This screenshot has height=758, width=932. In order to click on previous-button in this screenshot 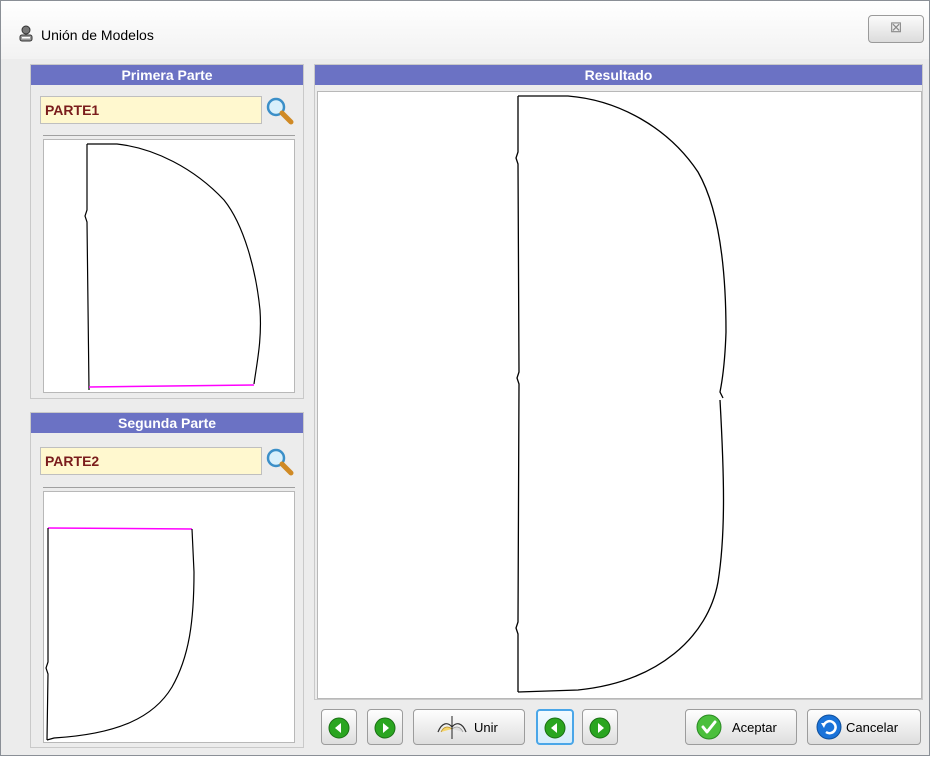, I will do `click(339, 727)`.